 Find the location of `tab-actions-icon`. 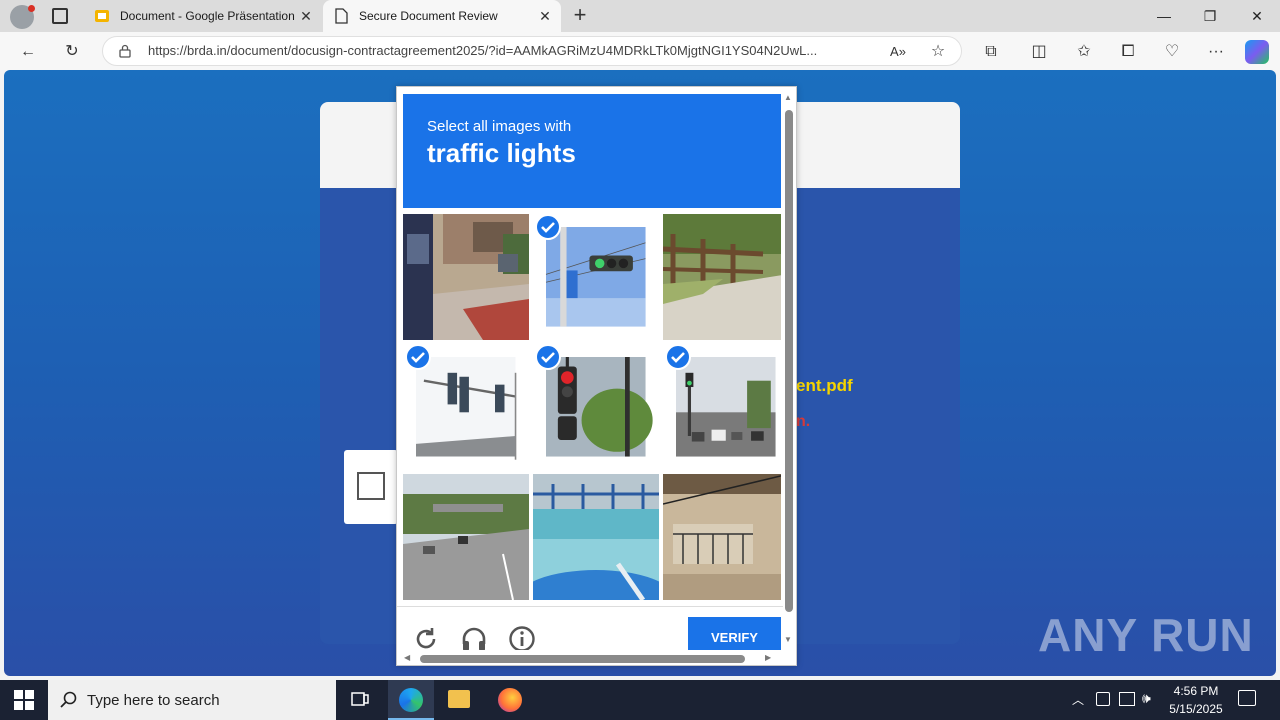

tab-actions-icon is located at coordinates (60, 16).